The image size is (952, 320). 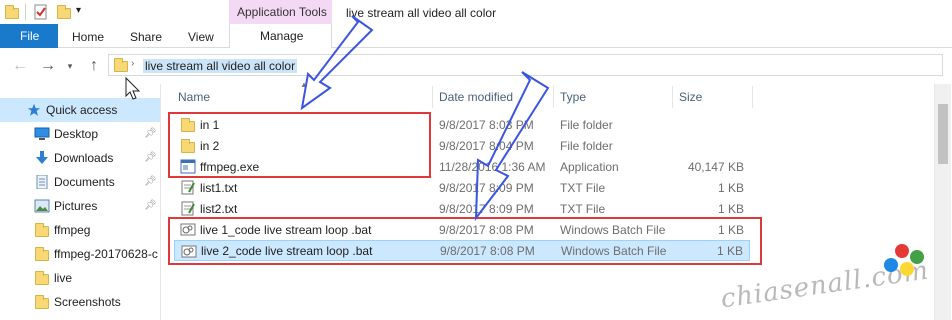 I want to click on file-row-list1-txt: list1.txt 9/8/2017 8:09 PM TXT File 1 KB, so click(x=462, y=187).